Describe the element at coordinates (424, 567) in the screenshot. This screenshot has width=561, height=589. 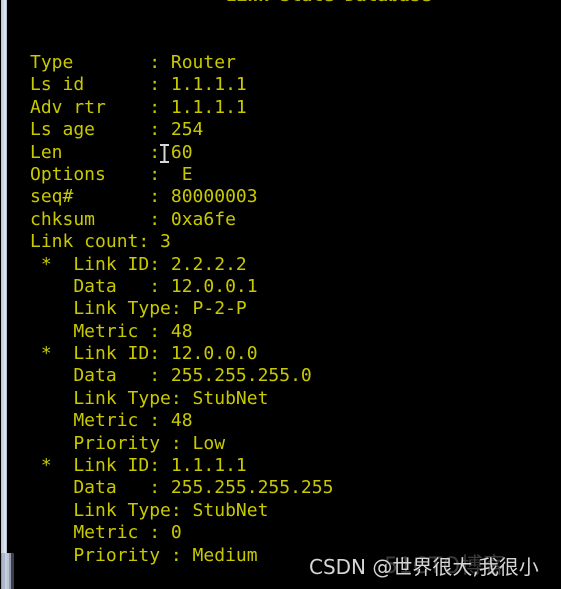
I see `watermark-csdn: CSDN @世界很大,我很小` at that location.